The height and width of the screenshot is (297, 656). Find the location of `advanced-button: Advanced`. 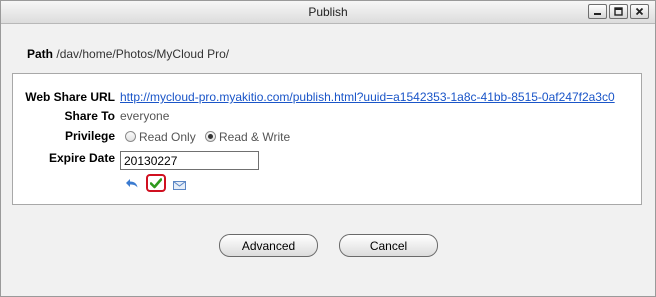

advanced-button: Advanced is located at coordinates (268, 245).